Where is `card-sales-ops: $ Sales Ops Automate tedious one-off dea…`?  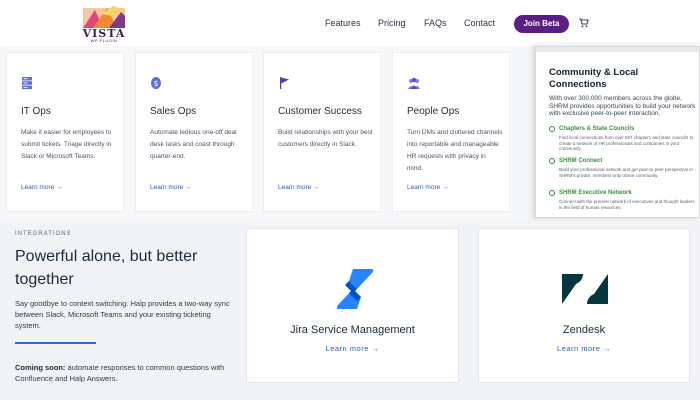
card-sales-ops: $ Sales Ops Automate tedious one-off dea… is located at coordinates (194, 132).